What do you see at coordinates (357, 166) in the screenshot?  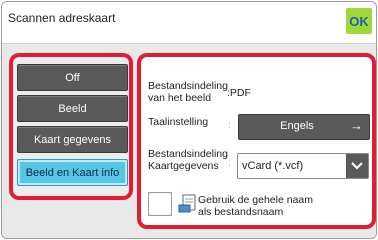 I see `chevron-down-icon` at bounding box center [357, 166].